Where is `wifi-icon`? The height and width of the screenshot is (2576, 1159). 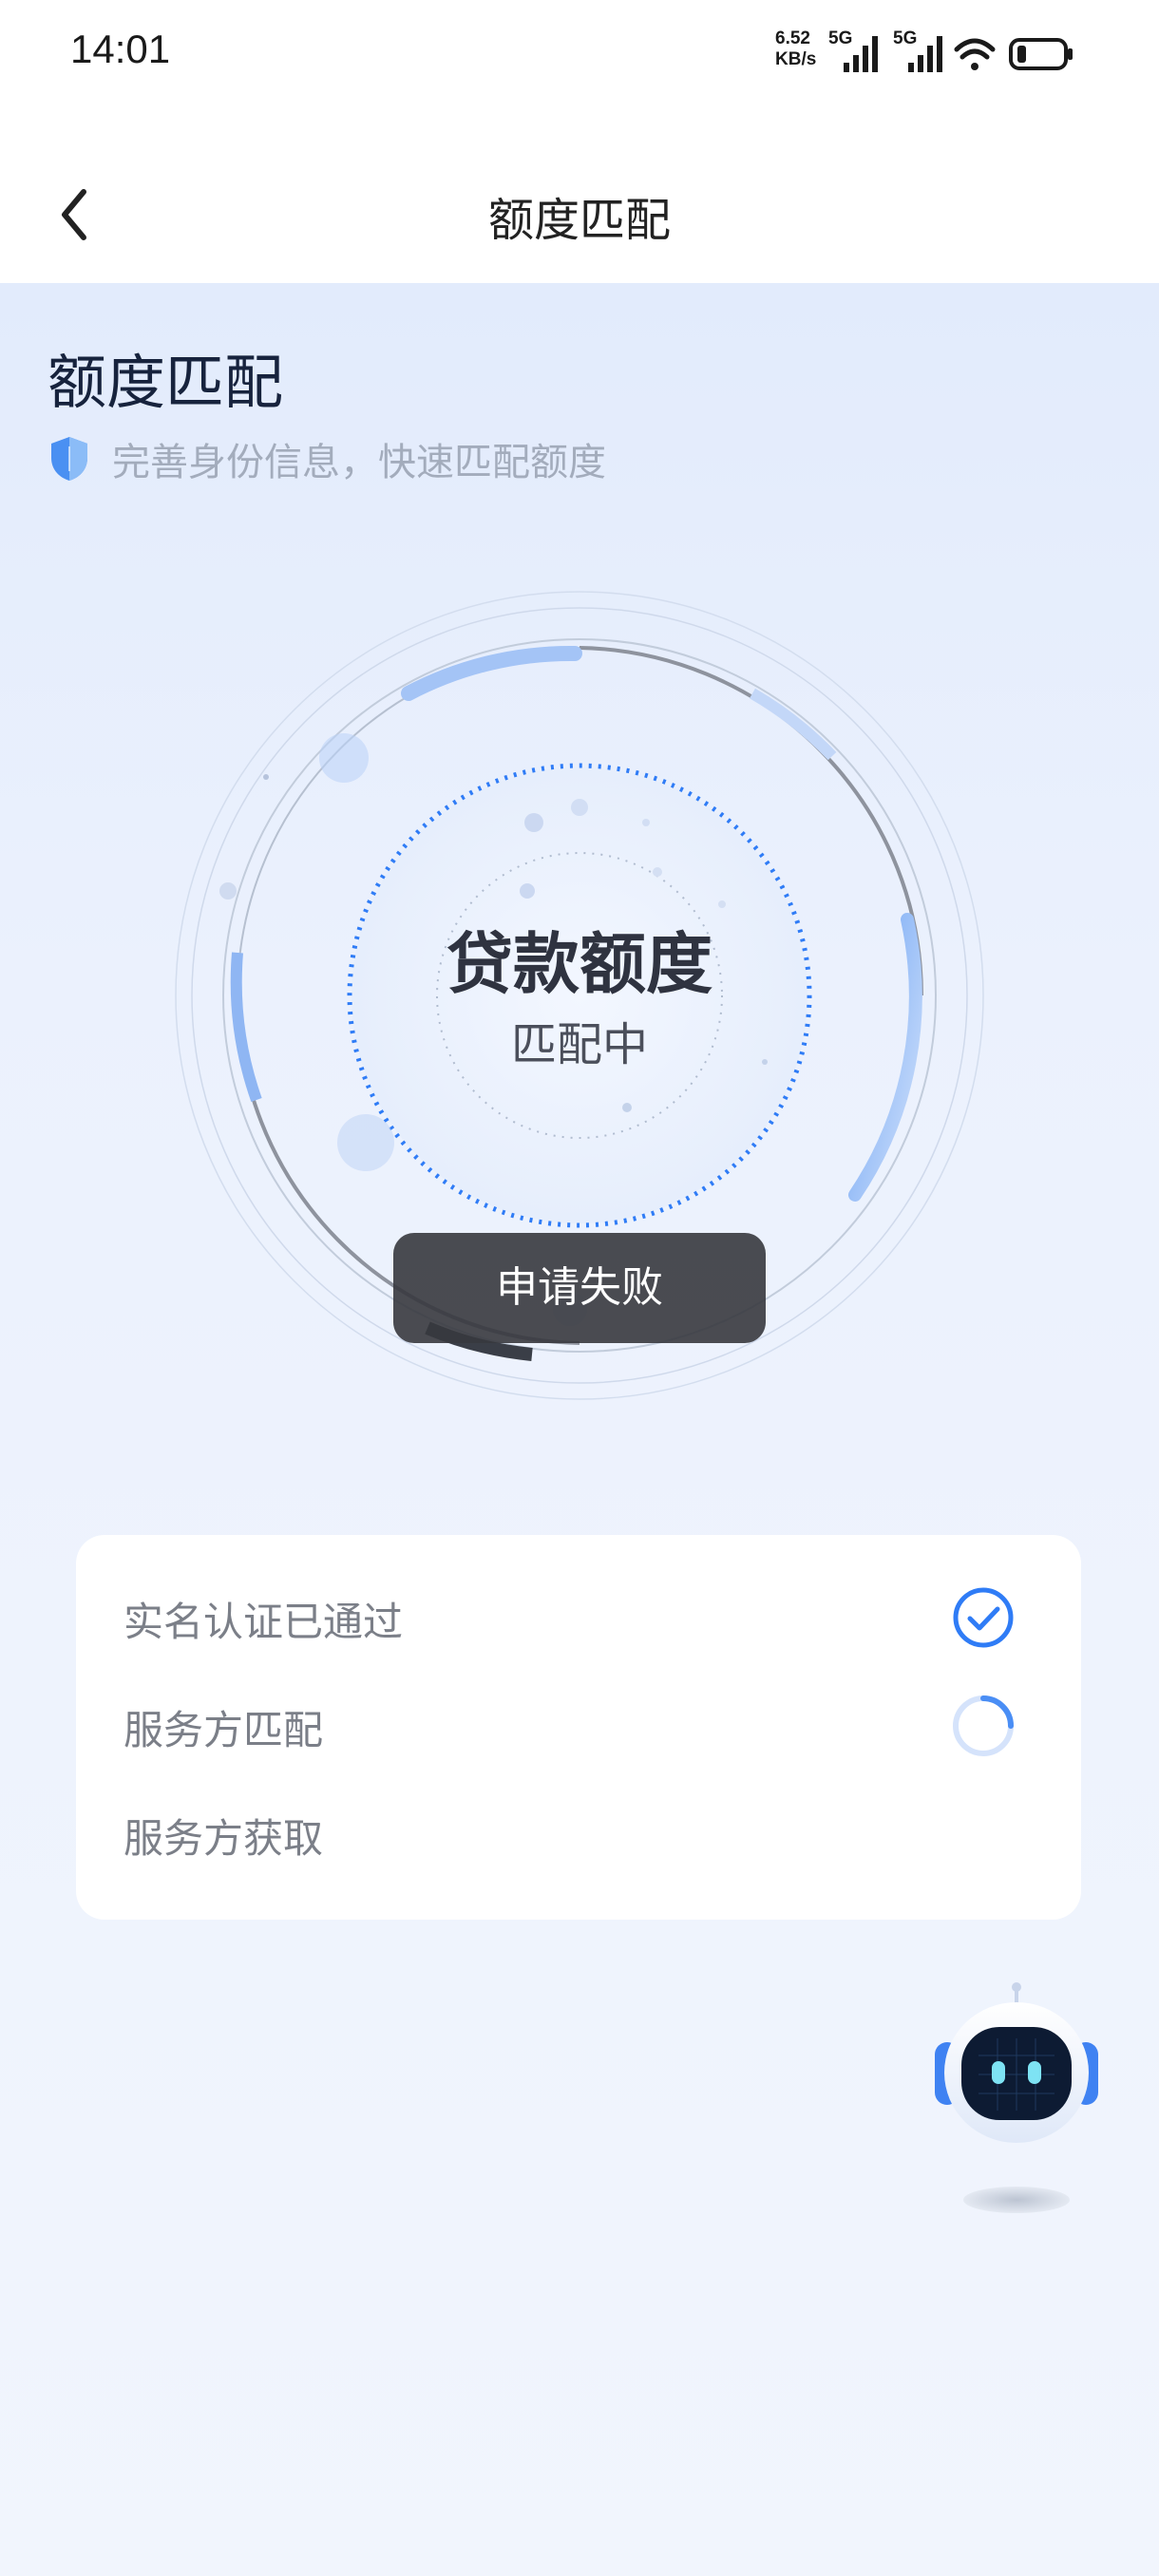
wifi-icon is located at coordinates (975, 54).